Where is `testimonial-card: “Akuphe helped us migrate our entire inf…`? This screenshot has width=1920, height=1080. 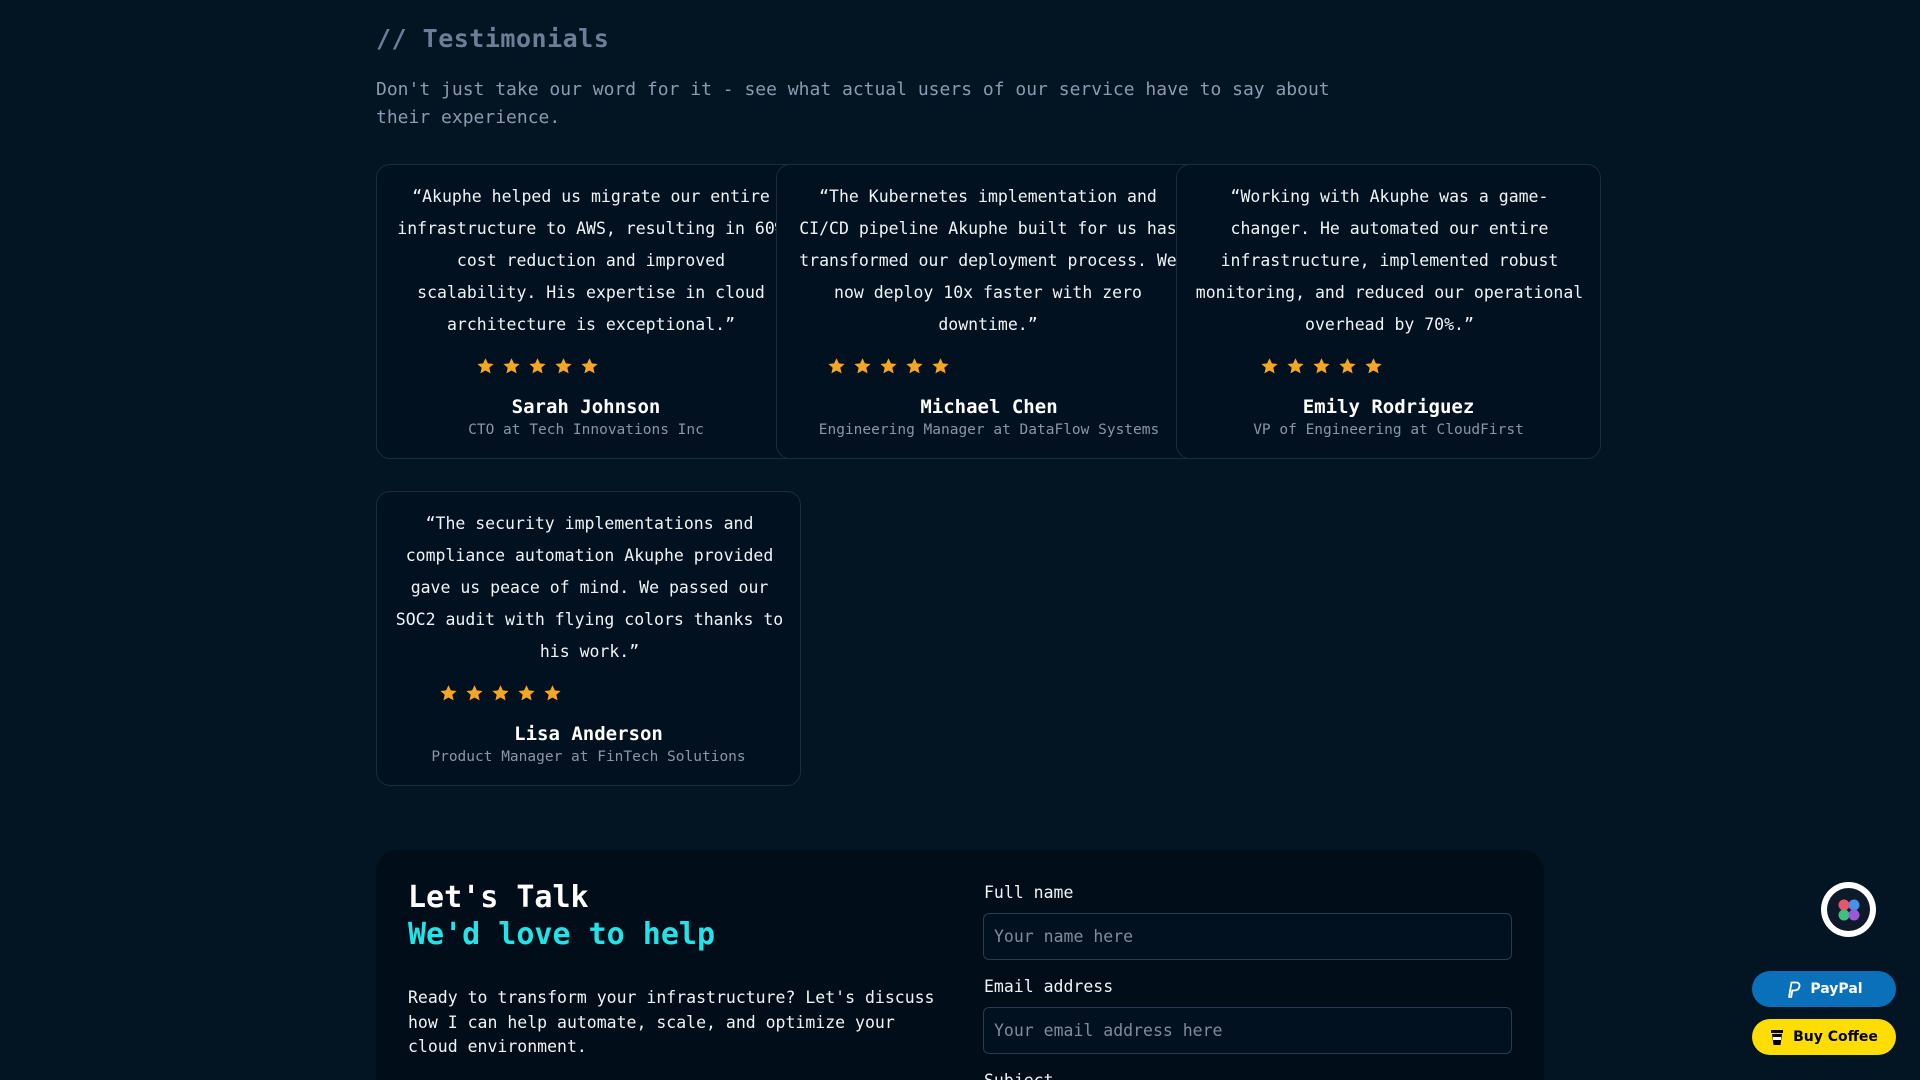 testimonial-card: “Akuphe helped us migrate our entire inf… is located at coordinates (589, 311).